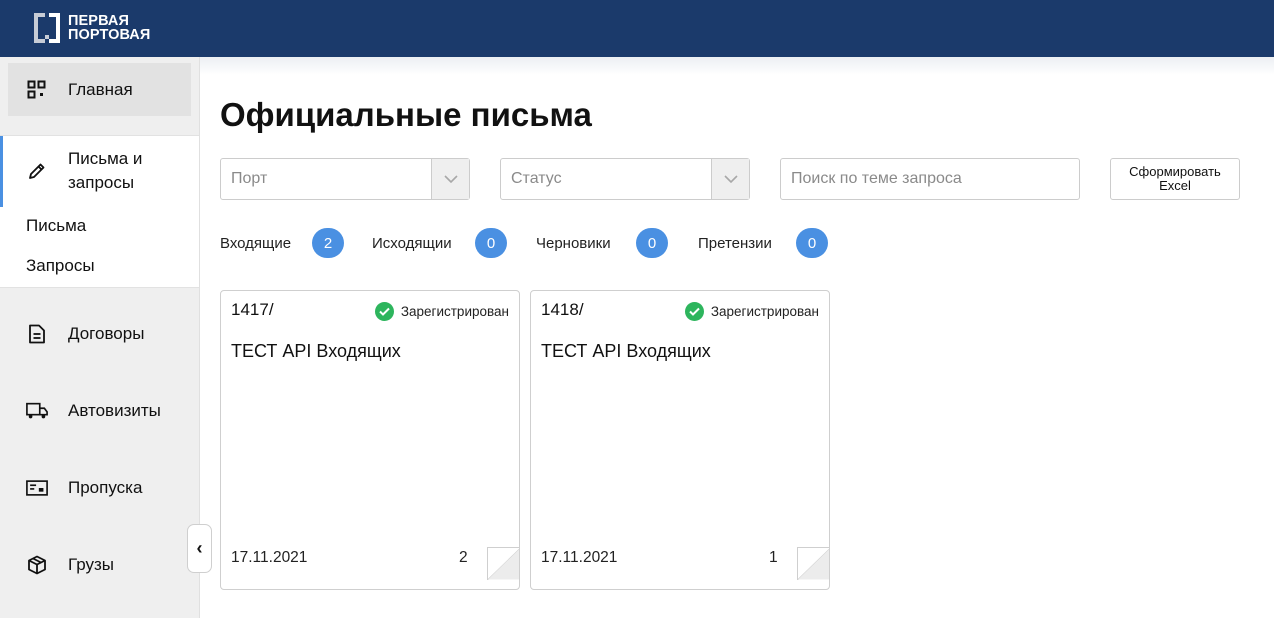  I want to click on sidebar-item-contracts: Договоры, so click(99, 334).